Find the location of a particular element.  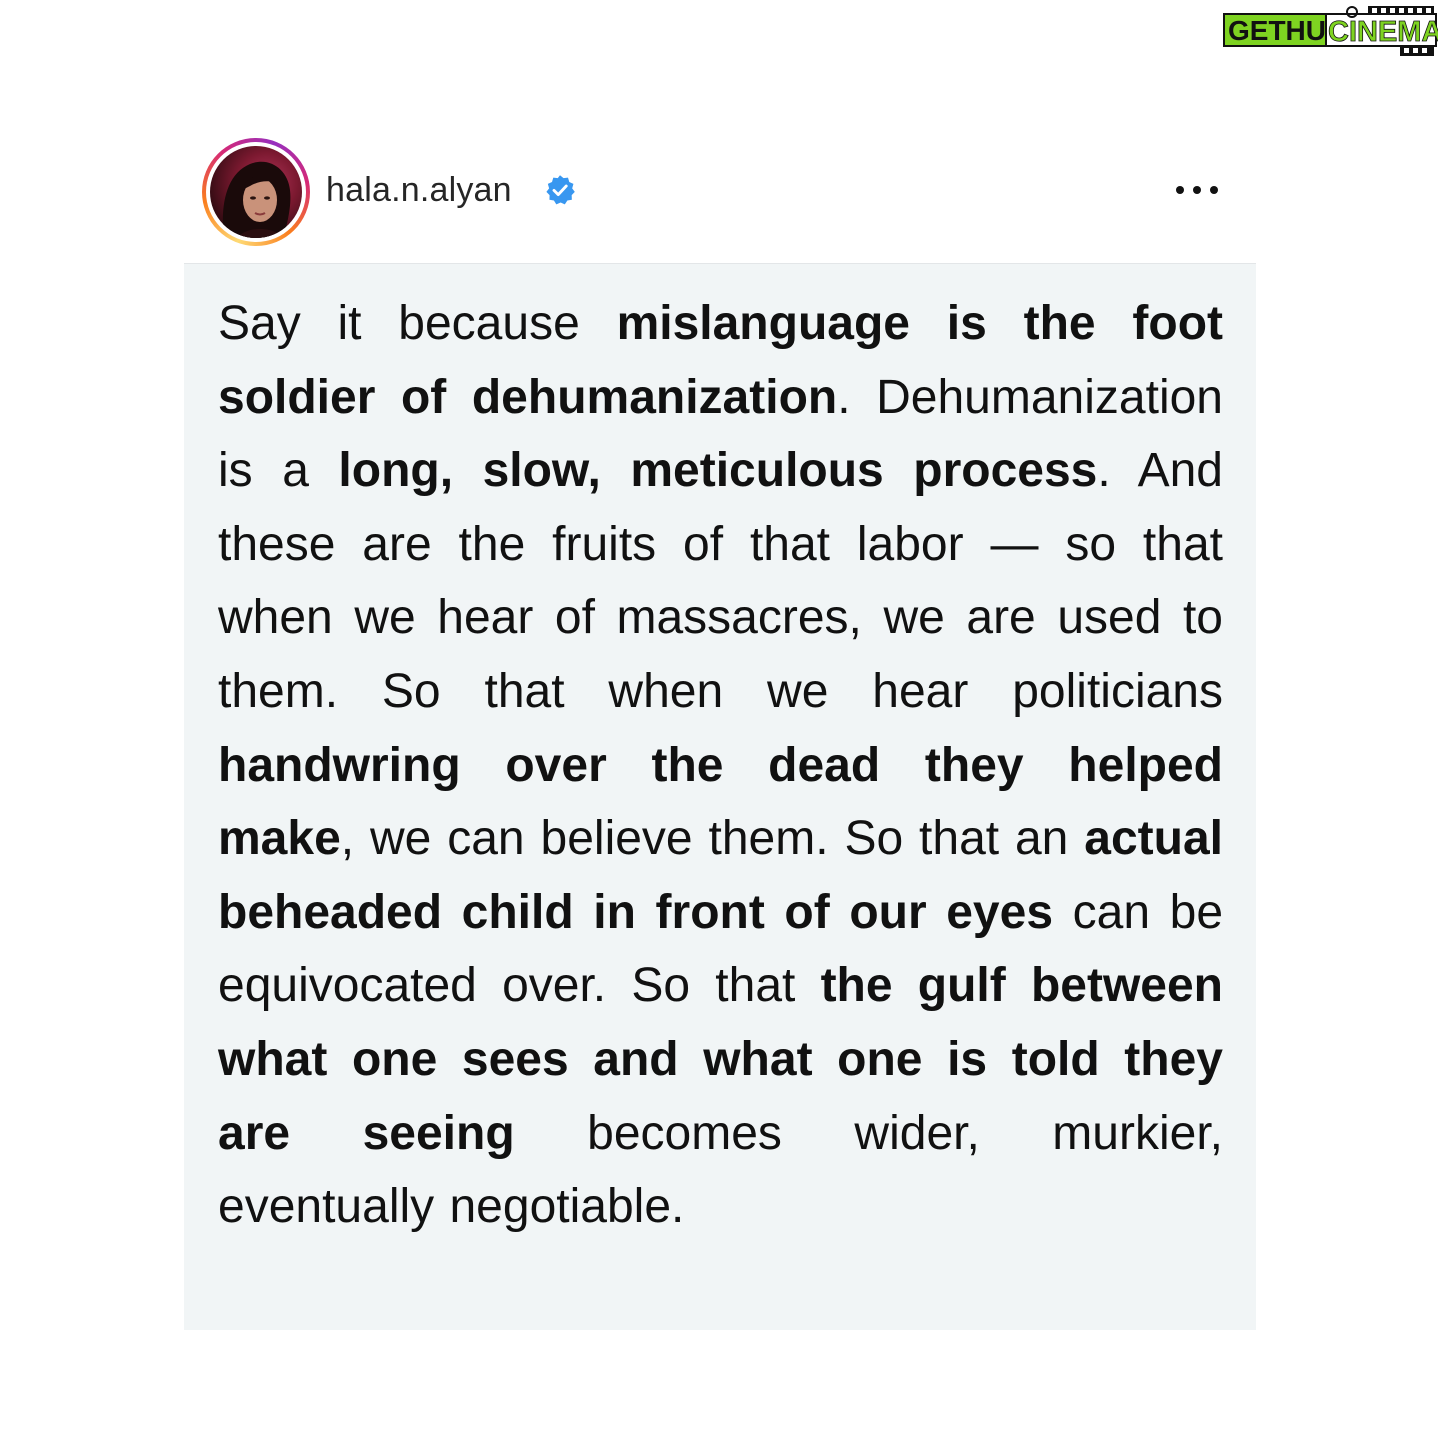

text-segment: Say it because is located at coordinates (417, 323).